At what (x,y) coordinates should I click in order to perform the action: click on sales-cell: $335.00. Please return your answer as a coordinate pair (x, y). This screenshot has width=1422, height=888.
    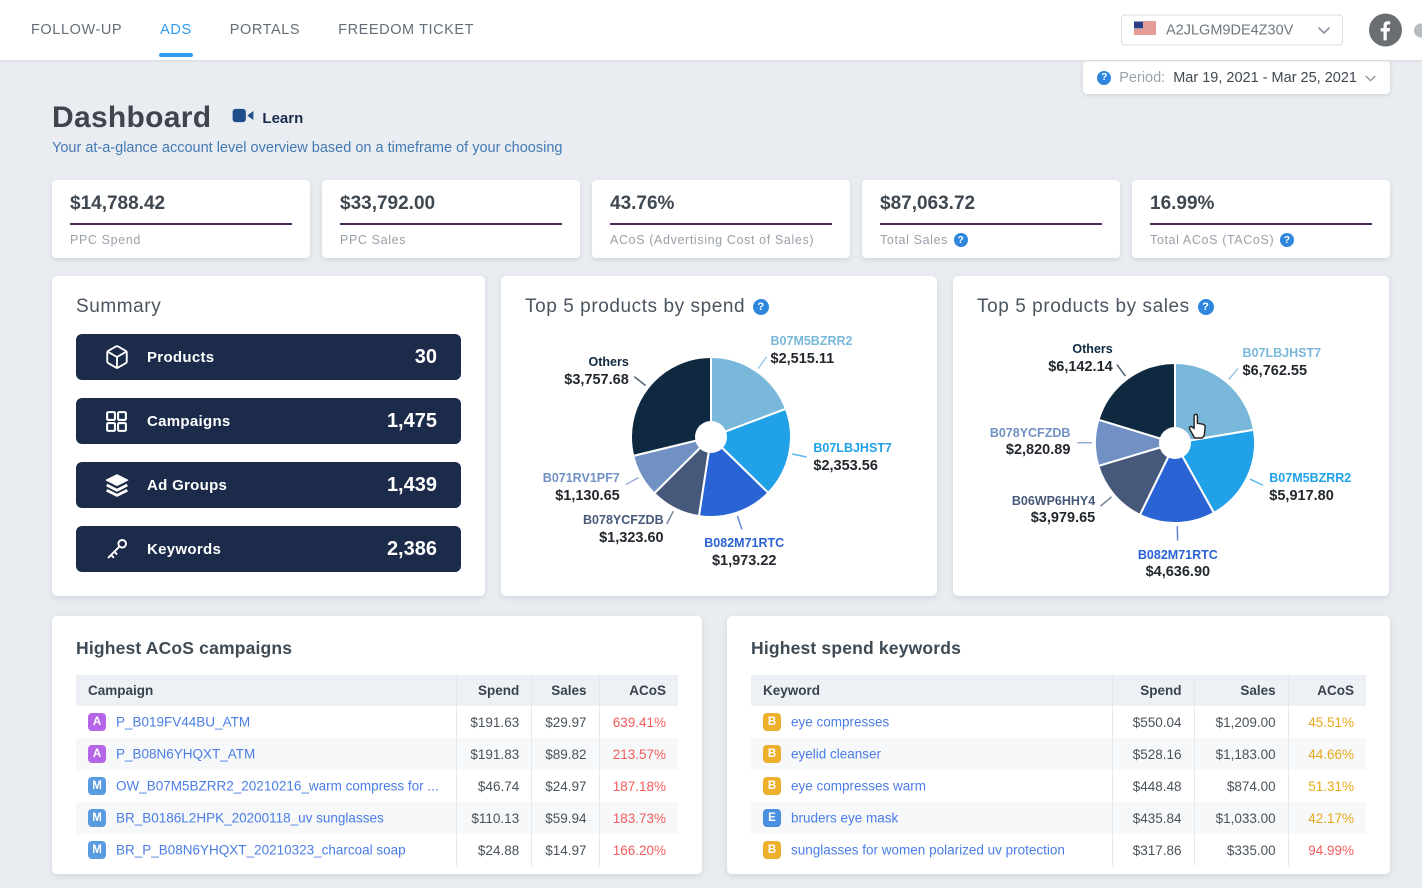
    Looking at the image, I should click on (1241, 850).